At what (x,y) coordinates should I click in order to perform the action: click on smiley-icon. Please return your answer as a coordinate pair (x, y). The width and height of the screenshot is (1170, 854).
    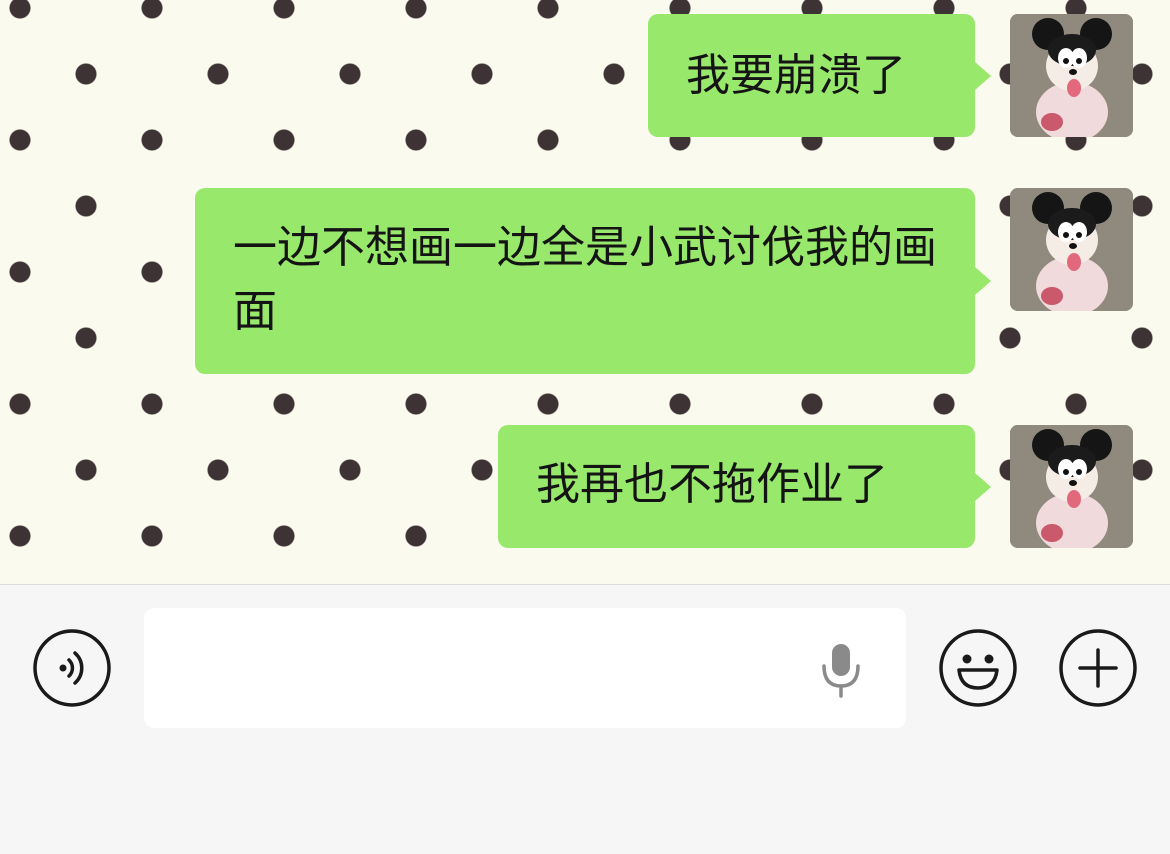
    Looking at the image, I should click on (978, 668).